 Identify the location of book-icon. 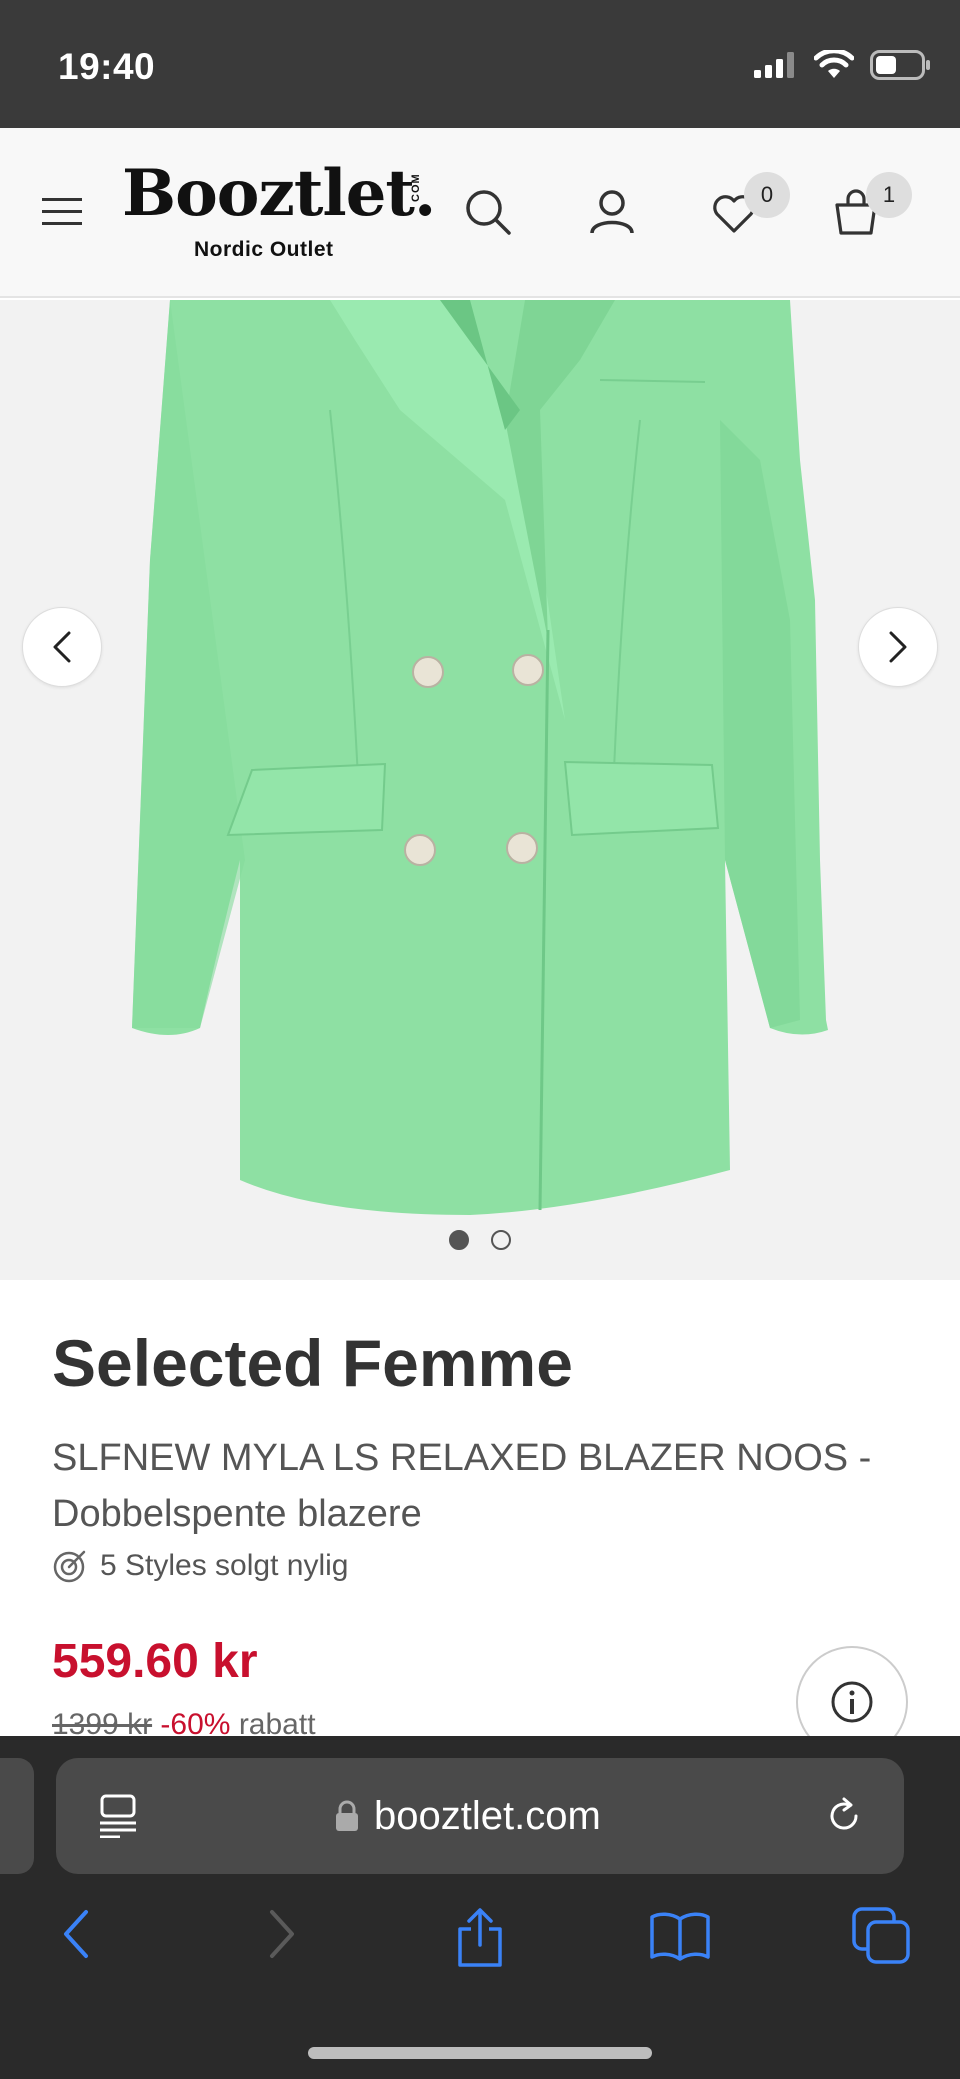
(680, 1936).